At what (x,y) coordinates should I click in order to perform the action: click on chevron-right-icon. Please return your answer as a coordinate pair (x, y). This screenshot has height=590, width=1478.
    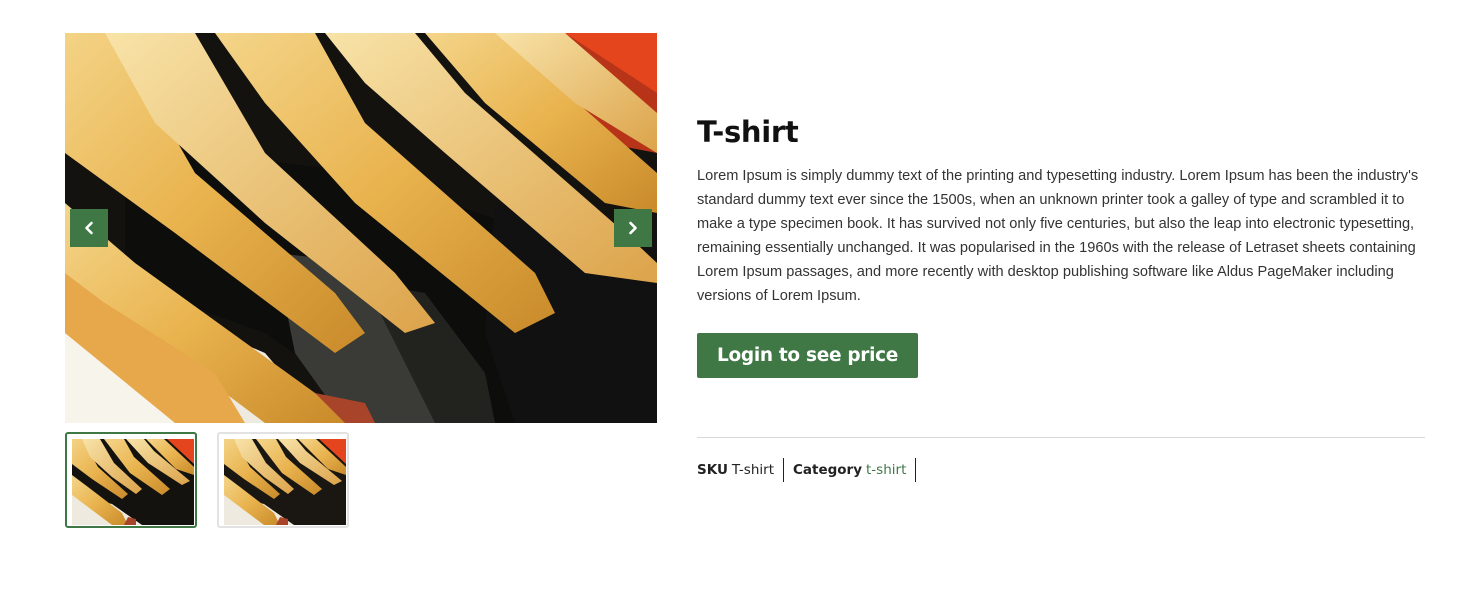
    Looking at the image, I should click on (633, 228).